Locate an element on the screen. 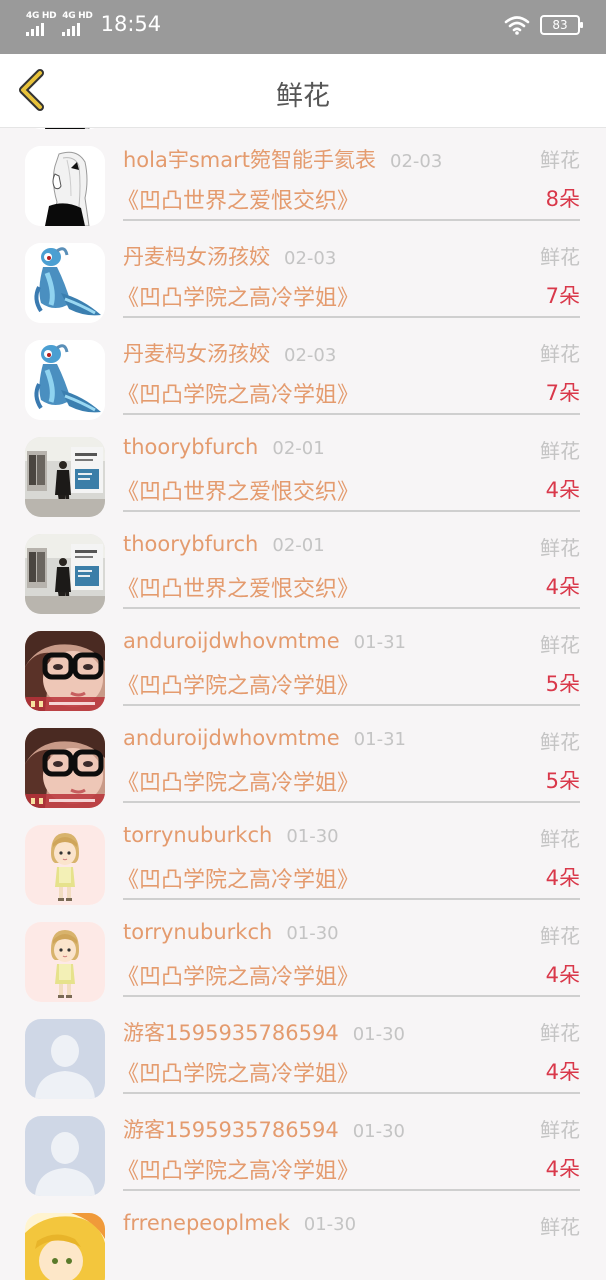 Image resolution: width=606 pixels, height=1280 pixels. record-header-line: hola宇smart箢智能手氦表 02-03 鲜花 is located at coordinates (351, 159).